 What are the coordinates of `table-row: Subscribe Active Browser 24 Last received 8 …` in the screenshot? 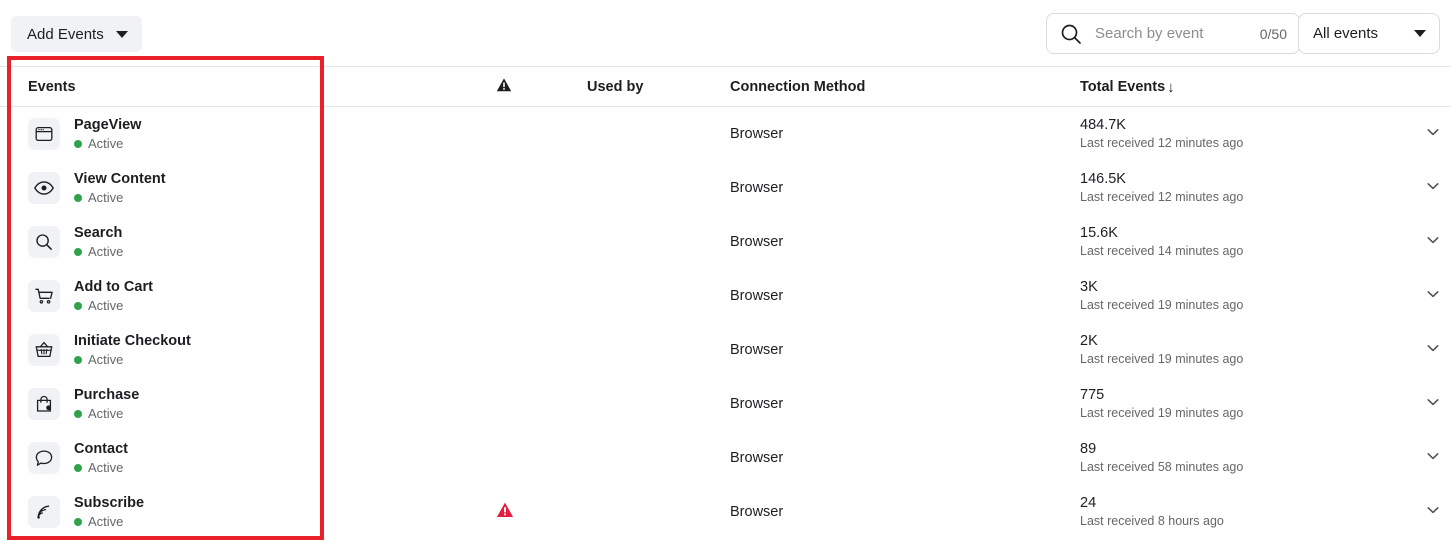 It's located at (725, 512).